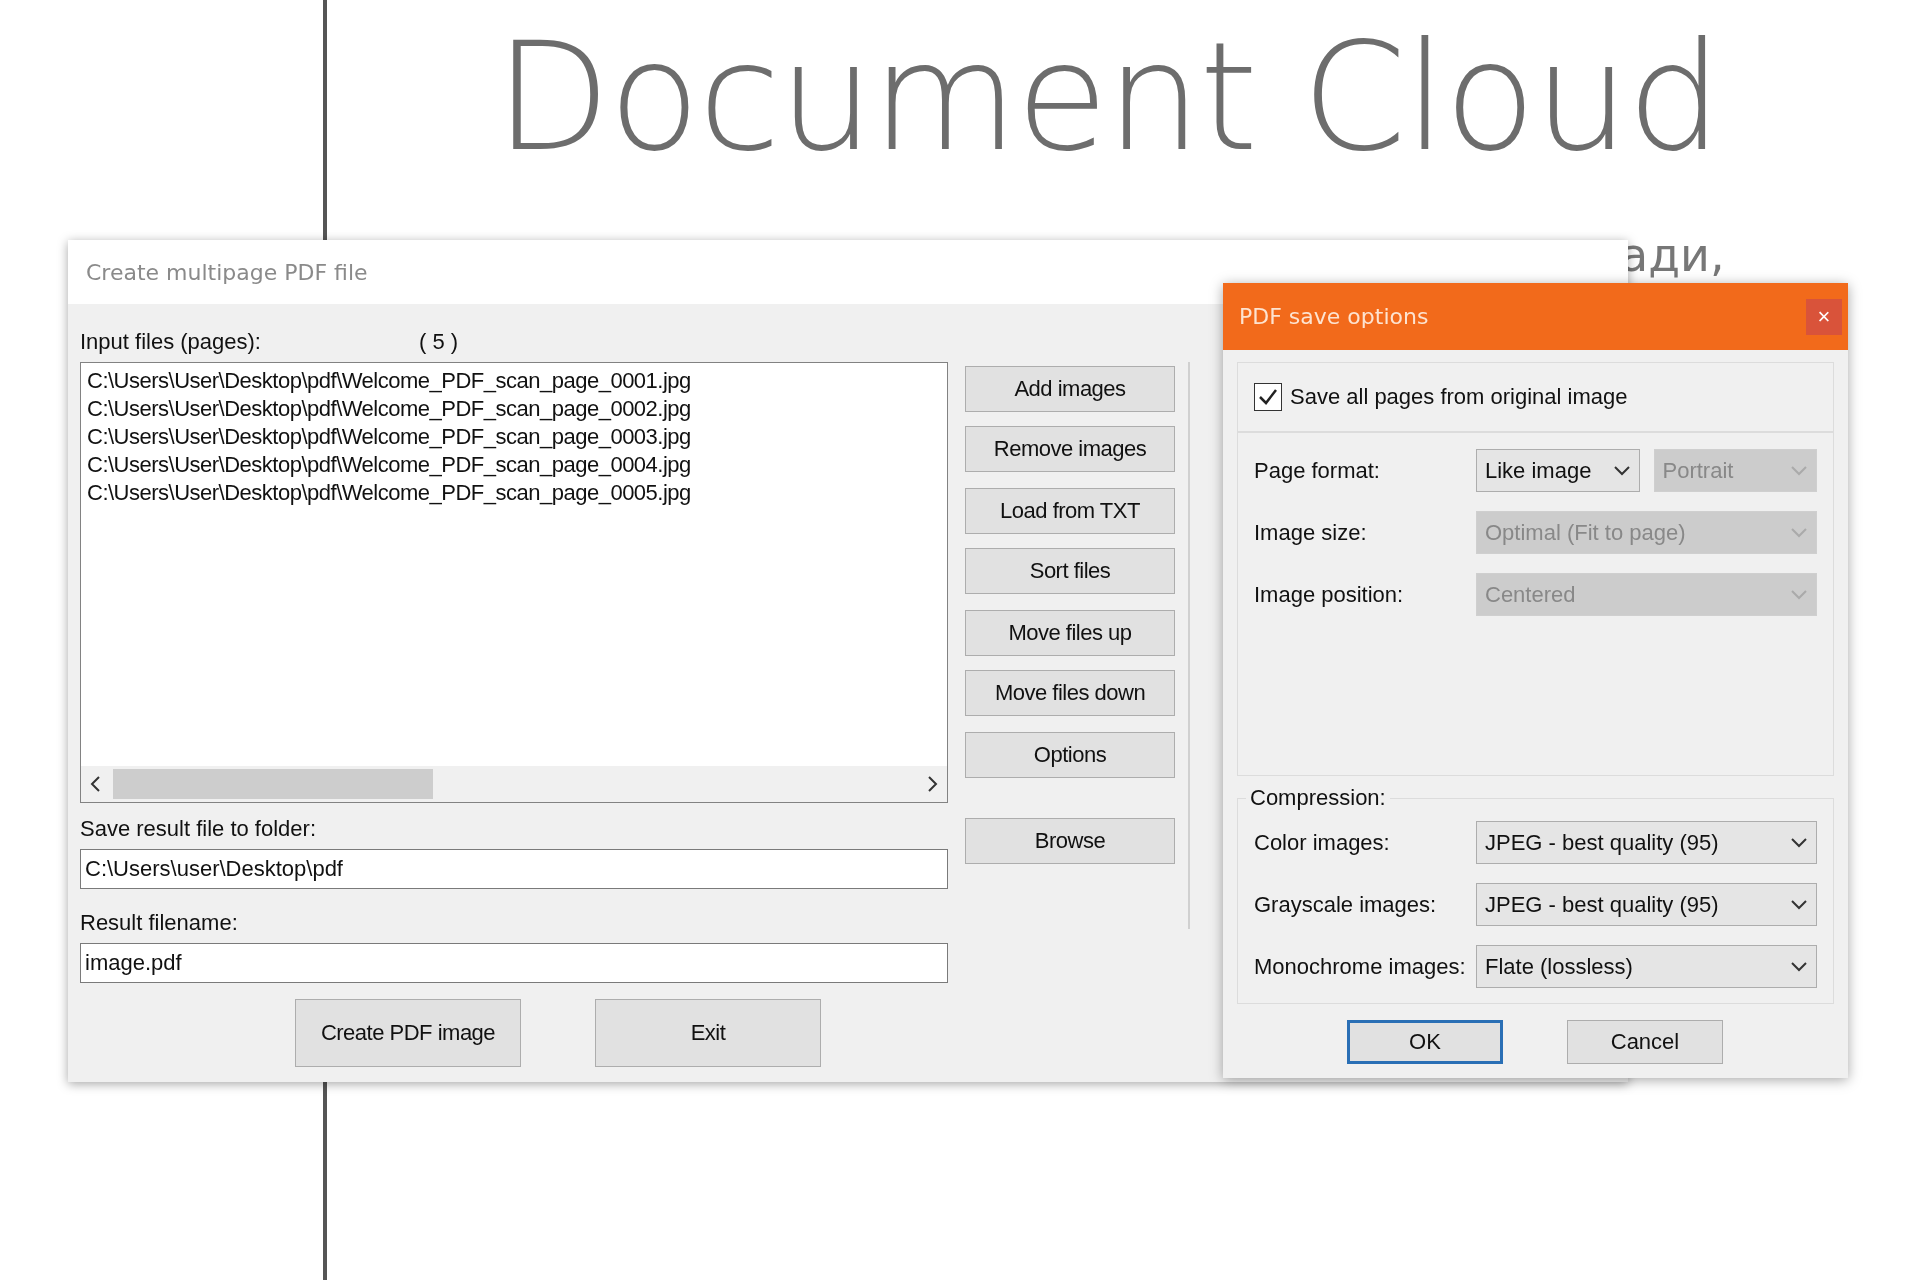 The image size is (1920, 1280). Describe the element at coordinates (1334, 316) in the screenshot. I see `dialog-title: PDF save options` at that location.